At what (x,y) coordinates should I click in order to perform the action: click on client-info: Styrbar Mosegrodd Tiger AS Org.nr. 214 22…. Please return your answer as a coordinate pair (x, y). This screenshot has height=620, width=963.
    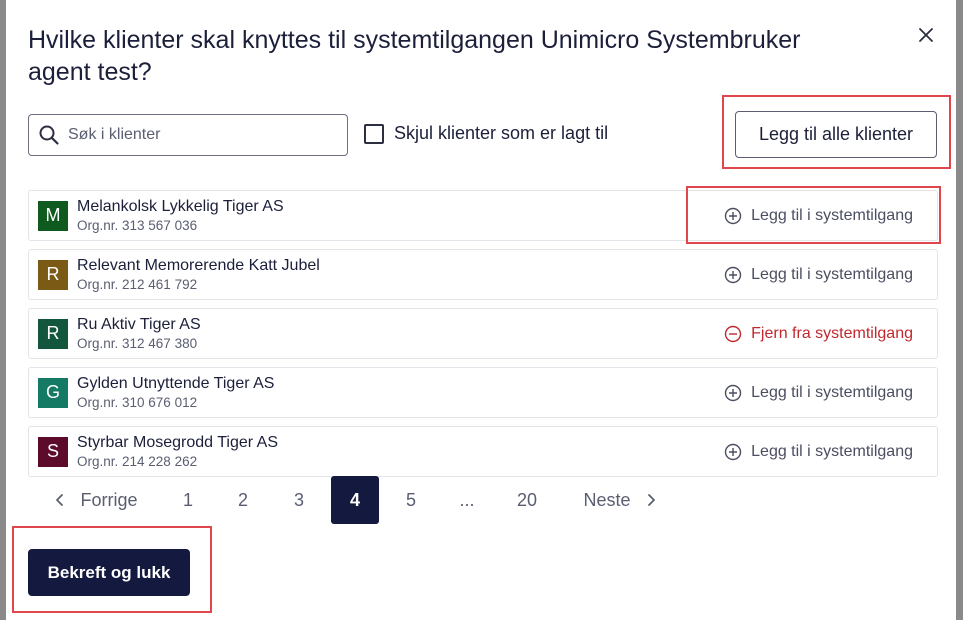
    Looking at the image, I should click on (177, 452).